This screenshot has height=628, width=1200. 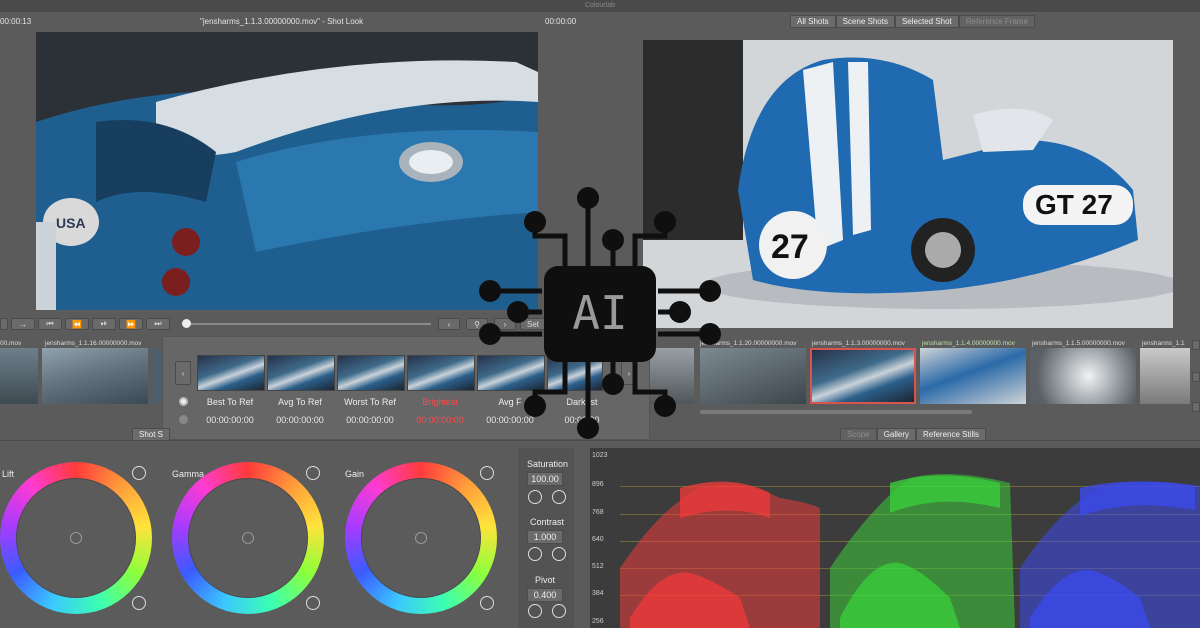 What do you see at coordinates (16, 21) in the screenshot?
I see `left-timecode-start: 00:00:13` at bounding box center [16, 21].